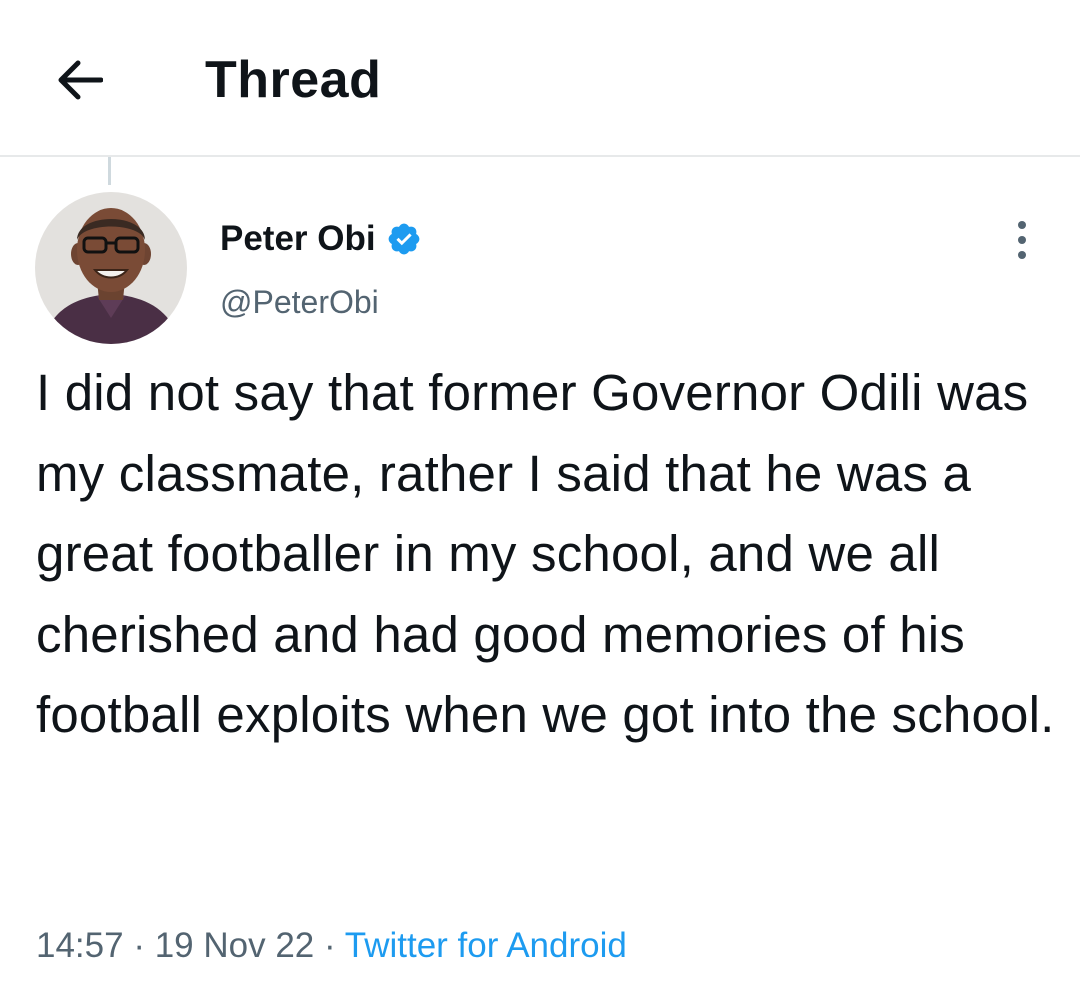  I want to click on page-title: Thread, so click(293, 80).